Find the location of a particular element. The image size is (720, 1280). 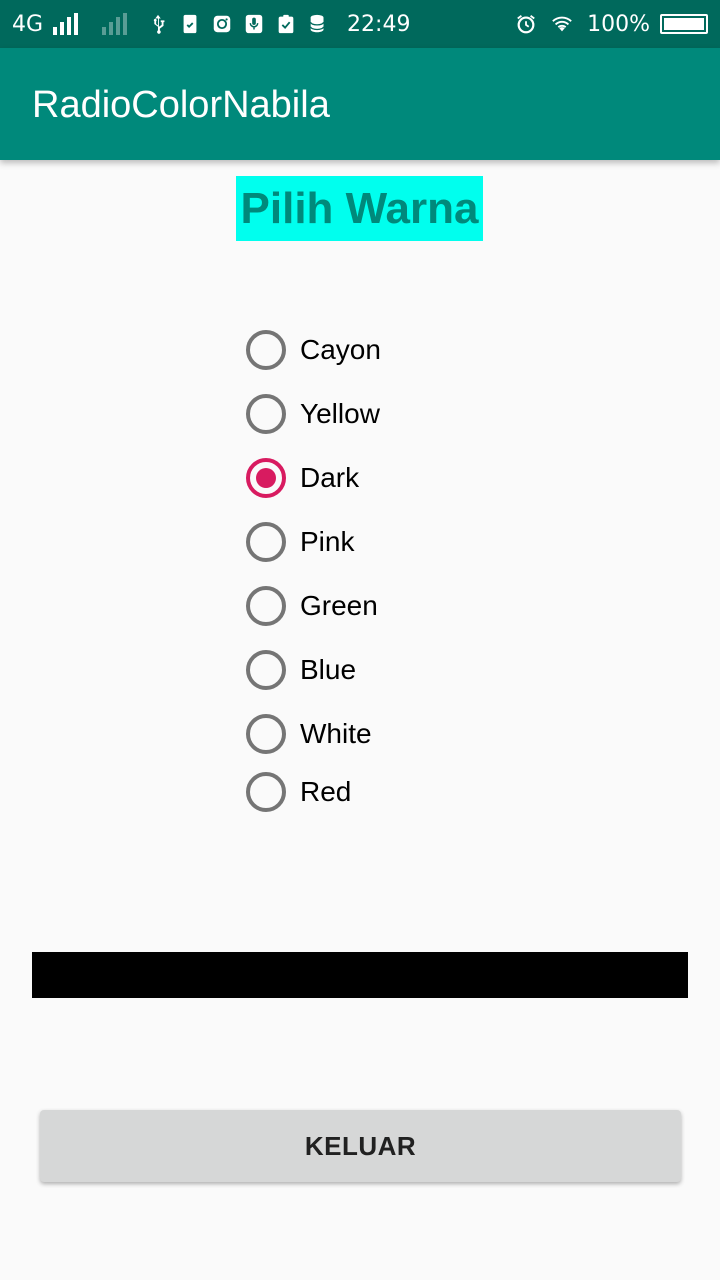

radio-label: Green is located at coordinates (339, 605).